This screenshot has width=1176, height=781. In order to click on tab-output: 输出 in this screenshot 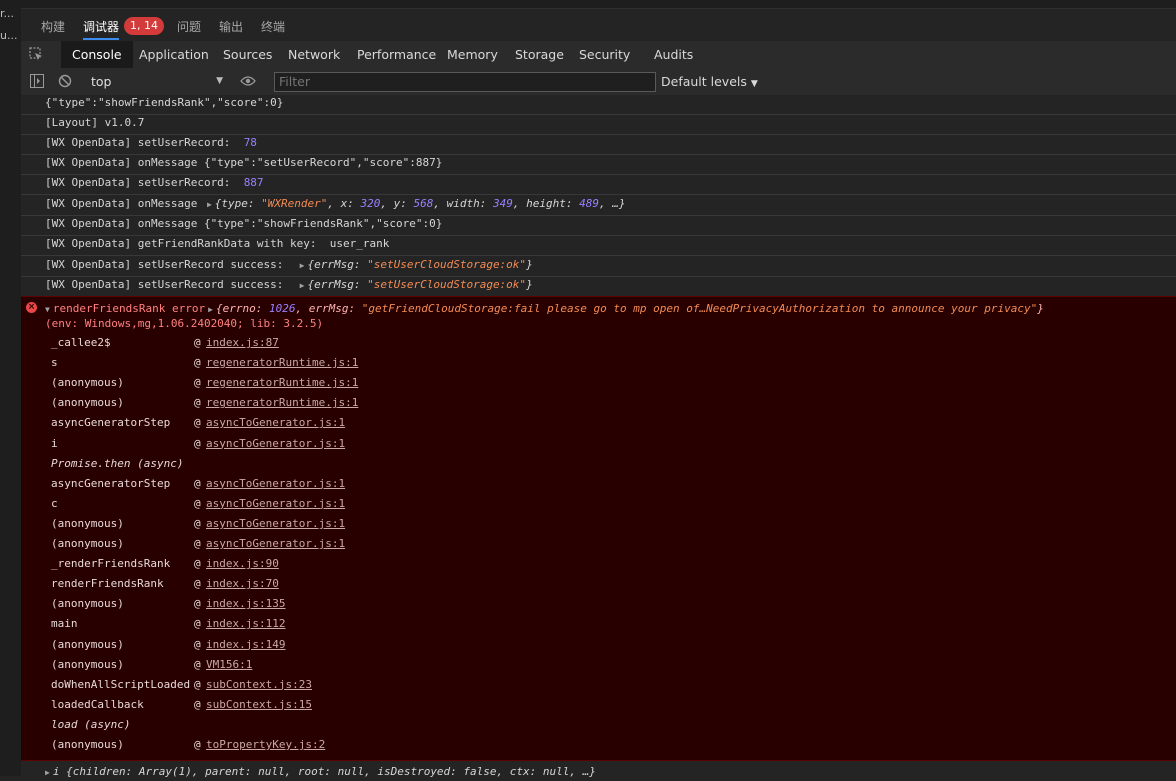, I will do `click(231, 26)`.